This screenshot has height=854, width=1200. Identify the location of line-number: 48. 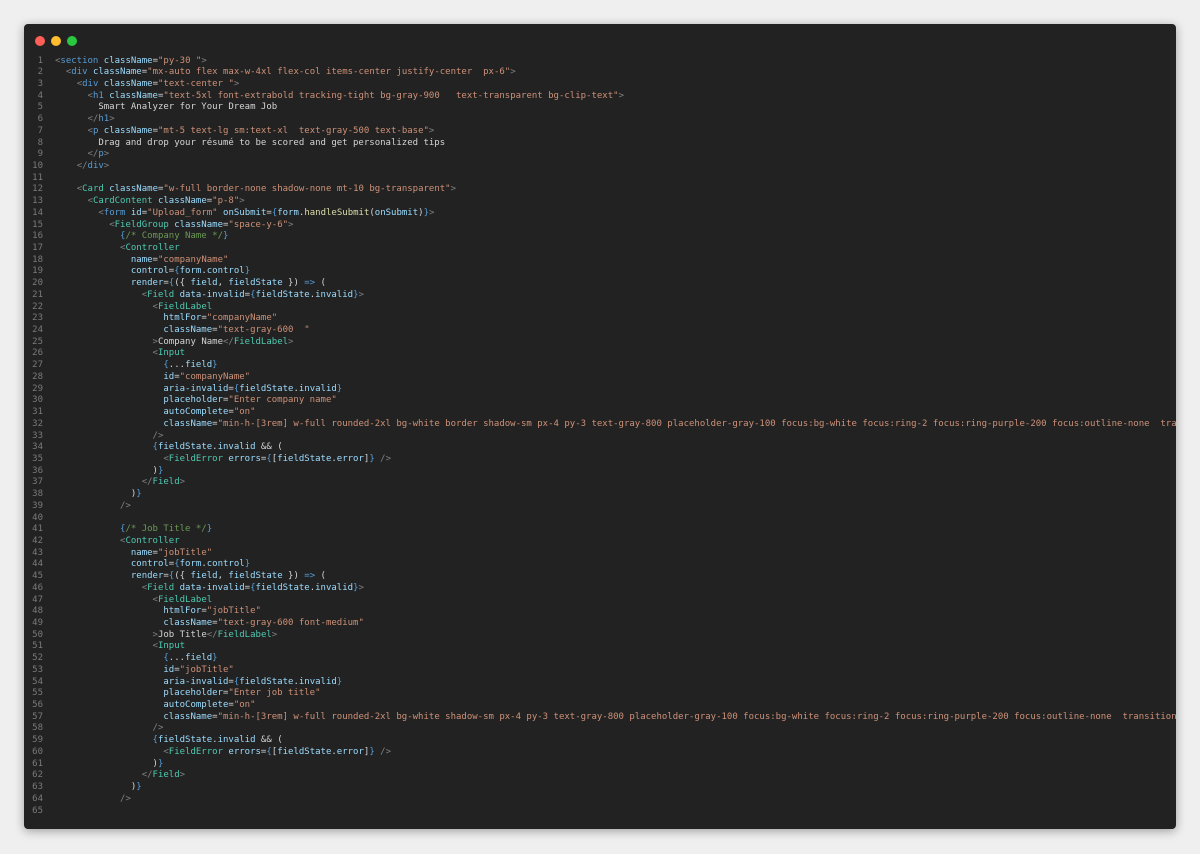
(37, 611).